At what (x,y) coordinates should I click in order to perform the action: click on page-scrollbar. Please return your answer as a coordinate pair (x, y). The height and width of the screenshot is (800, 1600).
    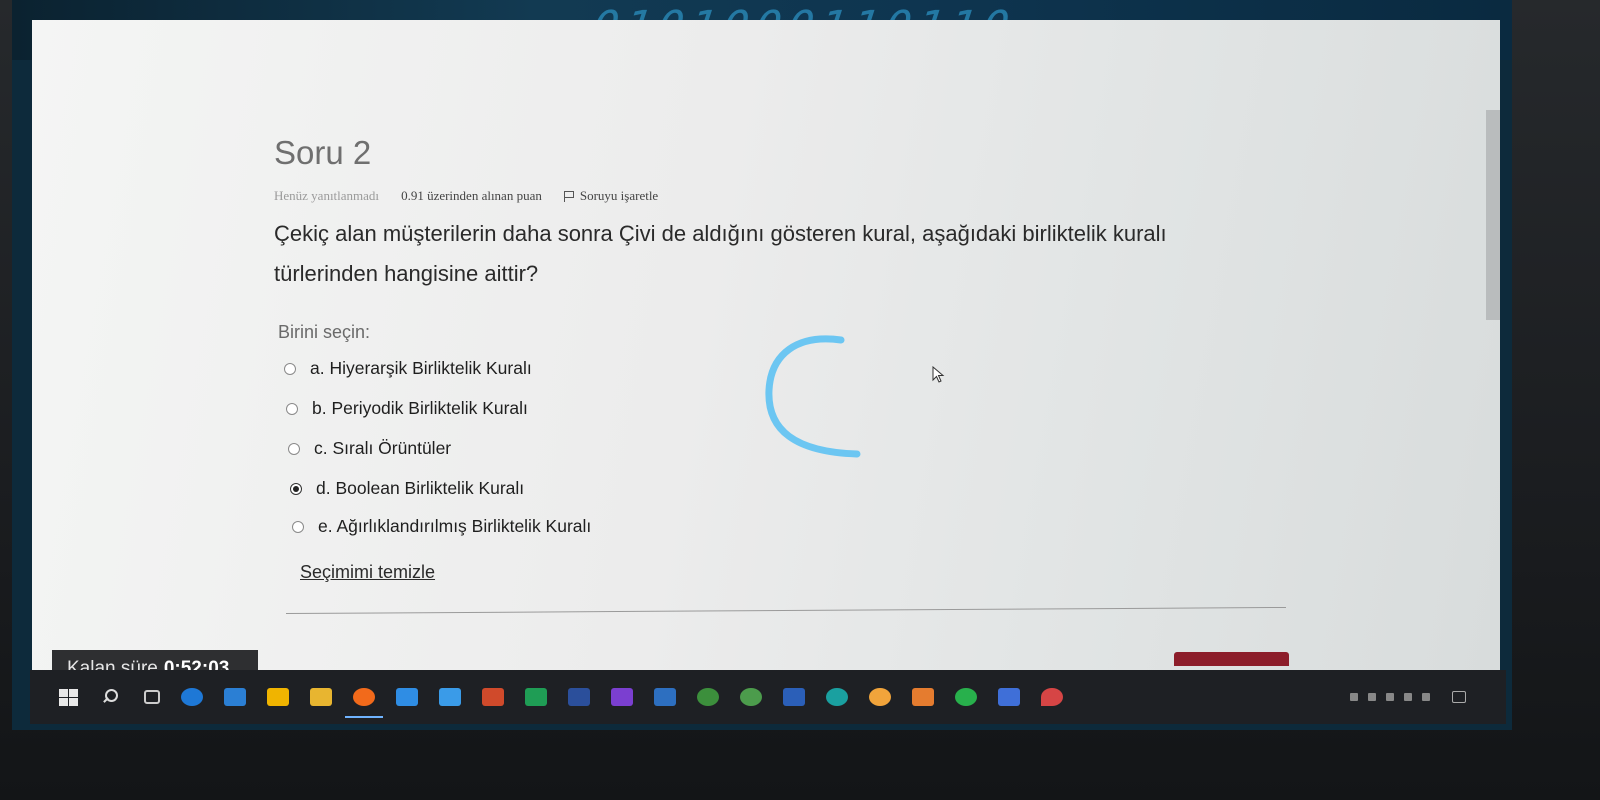
    Looking at the image, I should click on (1493, 215).